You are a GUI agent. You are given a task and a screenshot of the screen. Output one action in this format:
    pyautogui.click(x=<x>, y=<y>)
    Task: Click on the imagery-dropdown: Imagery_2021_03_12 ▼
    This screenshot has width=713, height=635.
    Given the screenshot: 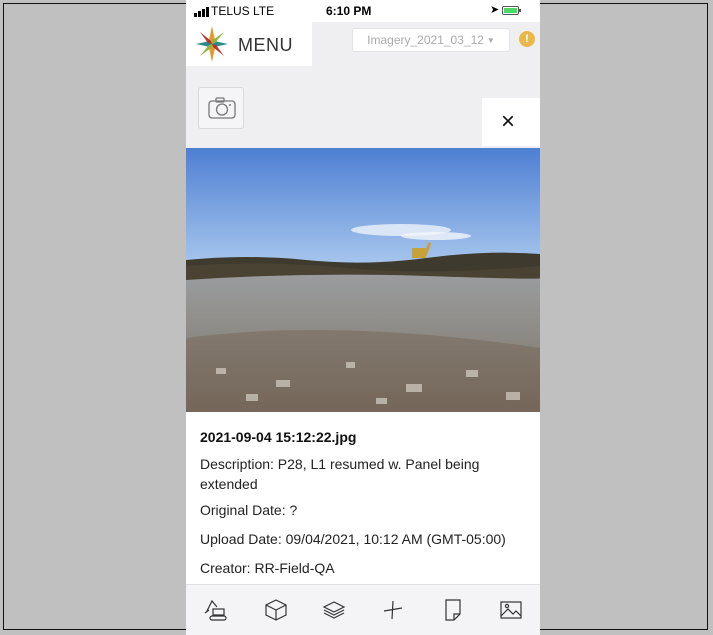 What is the action you would take?
    pyautogui.click(x=431, y=40)
    